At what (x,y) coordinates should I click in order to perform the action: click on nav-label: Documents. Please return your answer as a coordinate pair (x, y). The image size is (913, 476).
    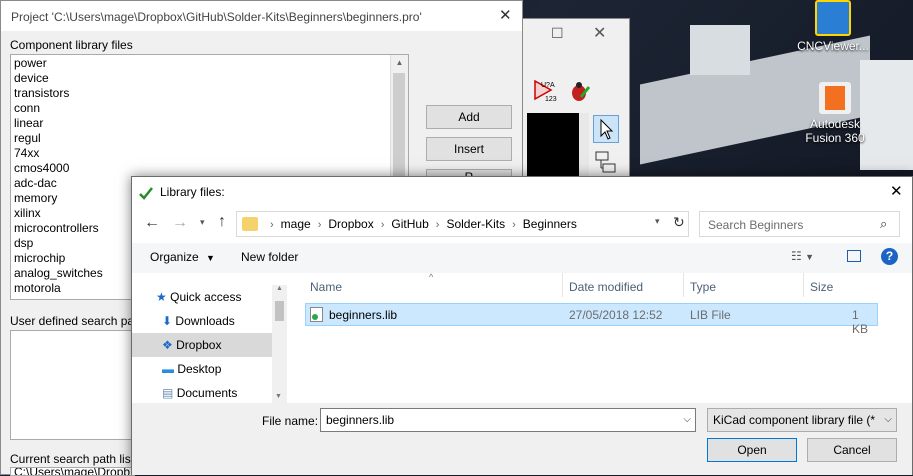
    Looking at the image, I should click on (207, 393).